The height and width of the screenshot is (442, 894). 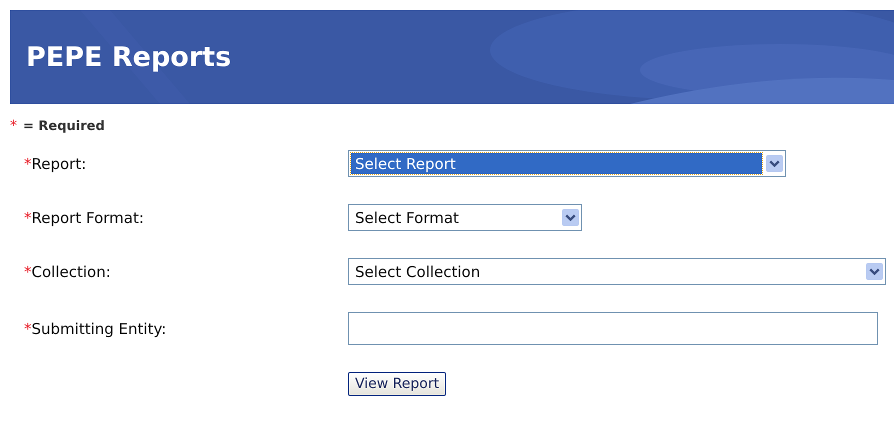 What do you see at coordinates (64, 126) in the screenshot?
I see `required-legend: = Required` at bounding box center [64, 126].